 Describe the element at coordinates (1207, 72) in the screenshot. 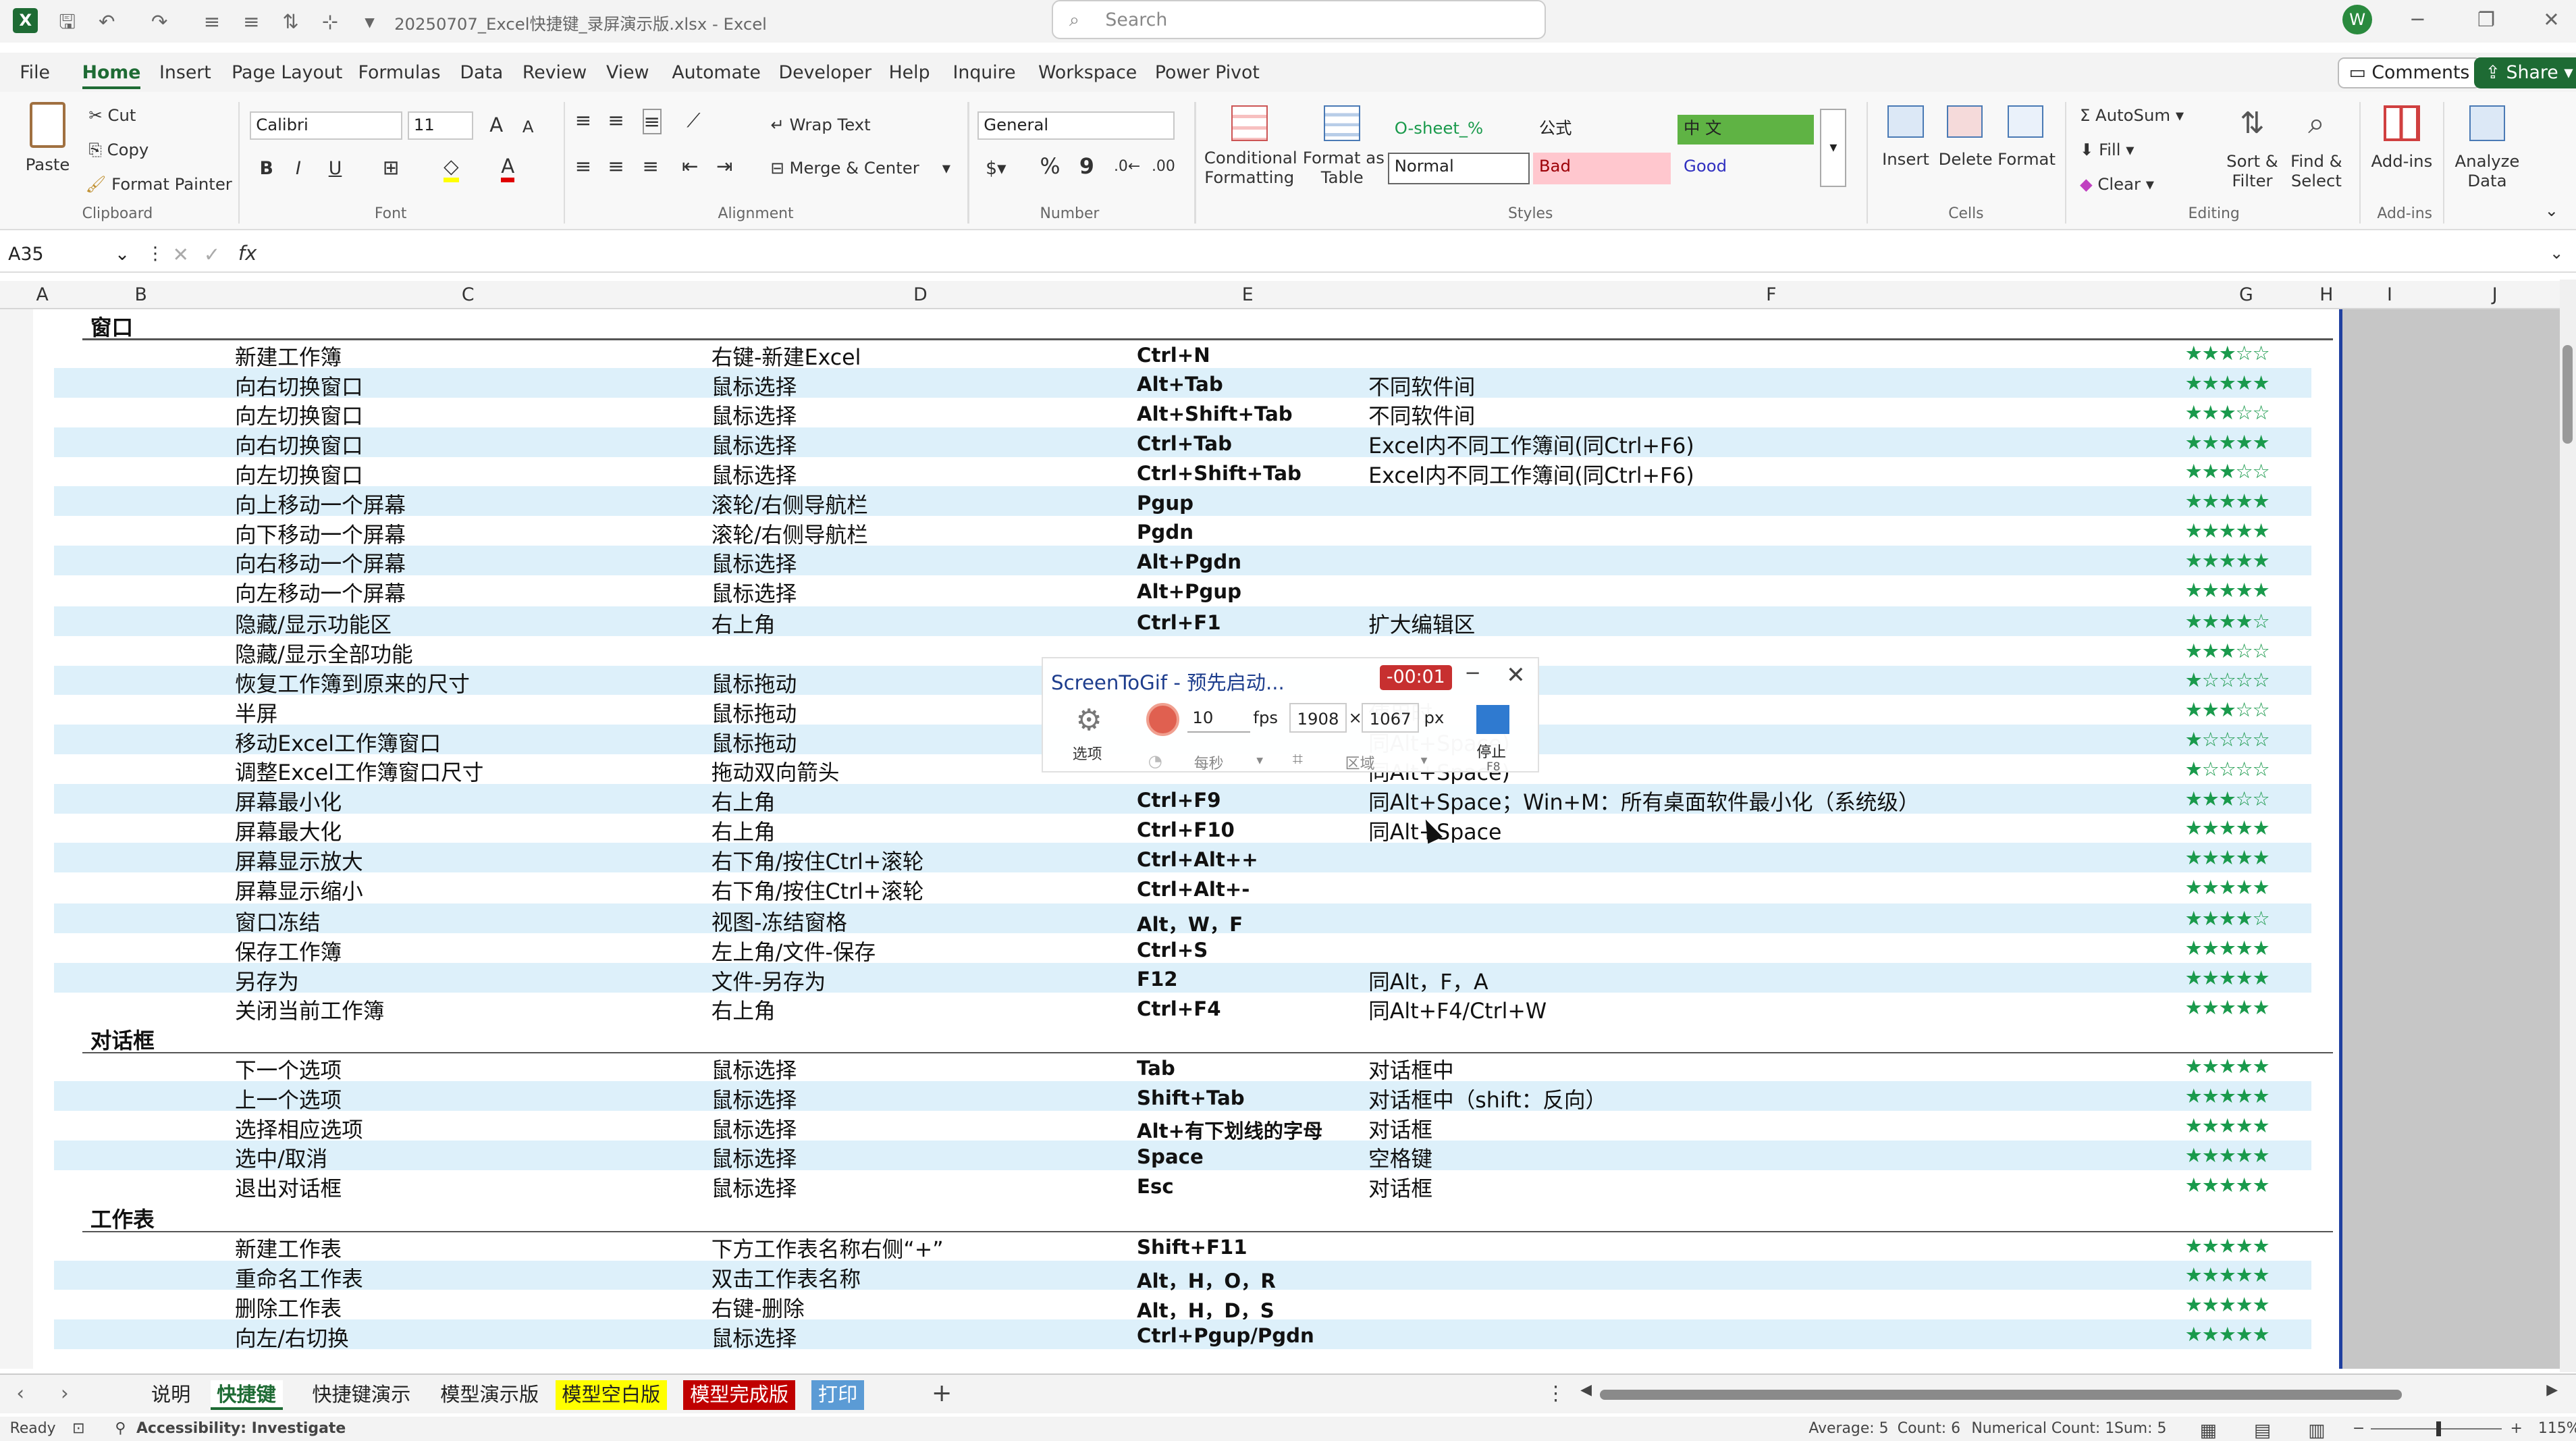

I see `tab-power-pivot: Power Pivot` at that location.